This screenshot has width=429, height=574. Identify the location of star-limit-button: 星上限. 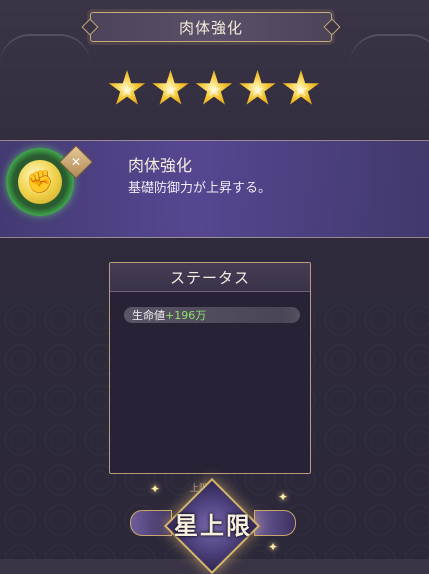
(213, 525).